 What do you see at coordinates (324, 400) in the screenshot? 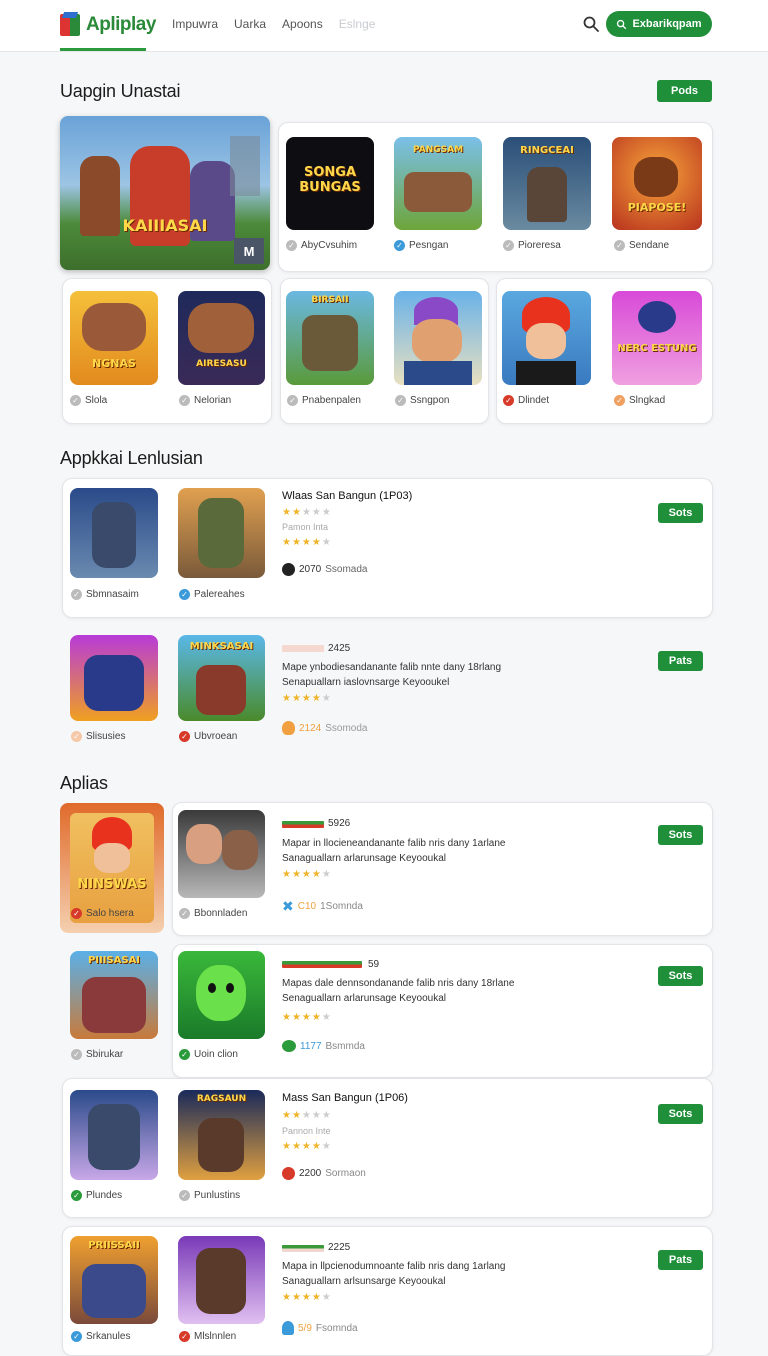
I see `game-label: ✓ Pnabenpalen` at bounding box center [324, 400].